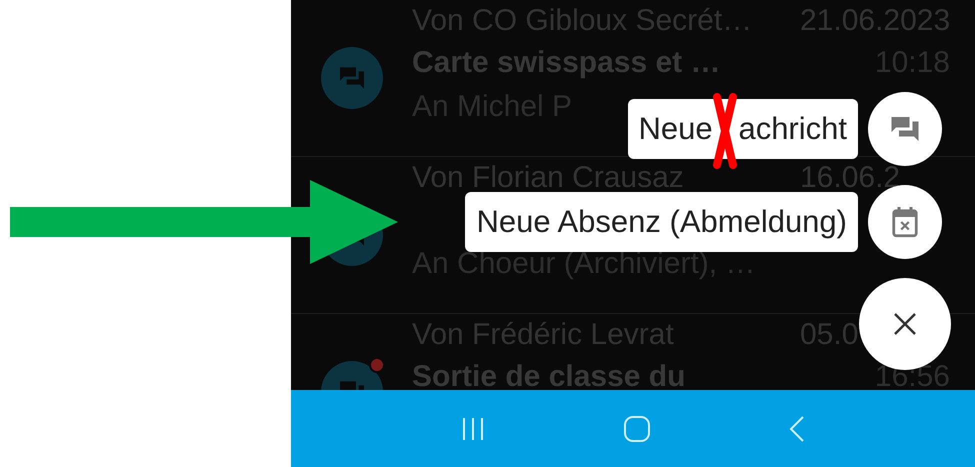 This screenshot has width=975, height=467. I want to click on action-label: Neue Absenz (Abmeldung), so click(661, 222).